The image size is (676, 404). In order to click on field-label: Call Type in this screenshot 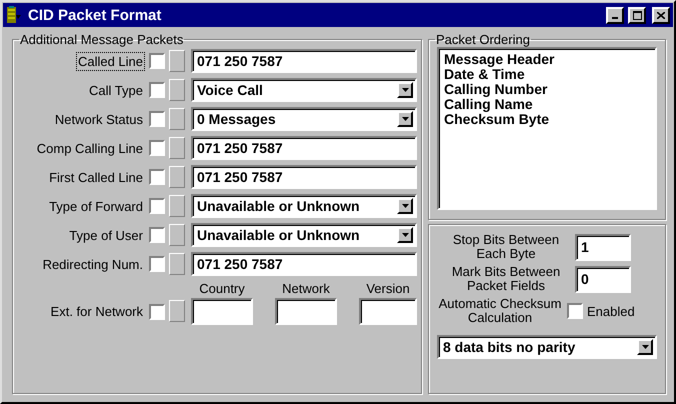, I will do `click(116, 91)`.